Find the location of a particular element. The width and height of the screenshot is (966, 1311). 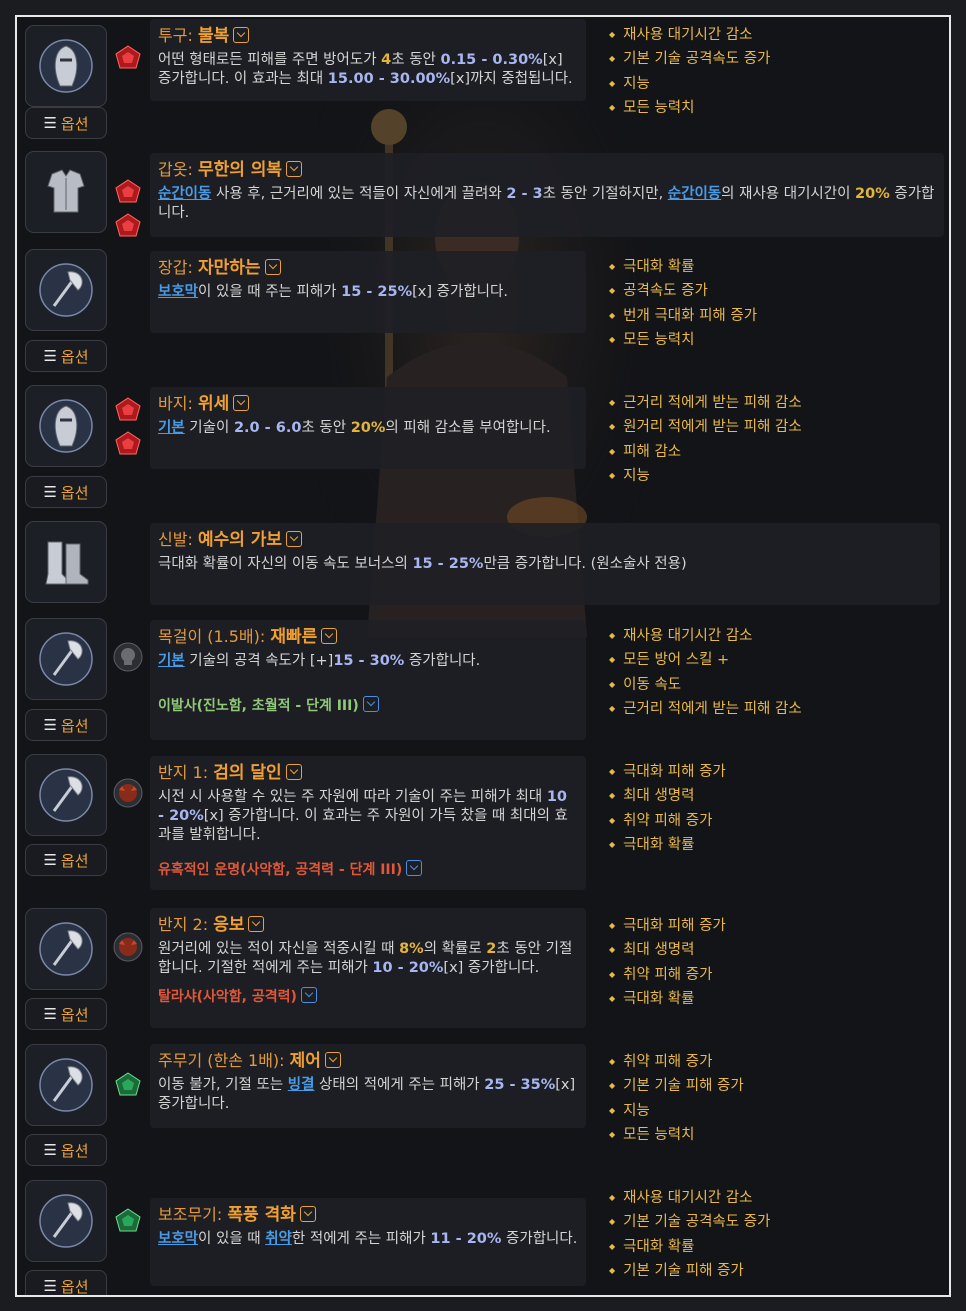

slot-label: 장갑 is located at coordinates (173, 267).